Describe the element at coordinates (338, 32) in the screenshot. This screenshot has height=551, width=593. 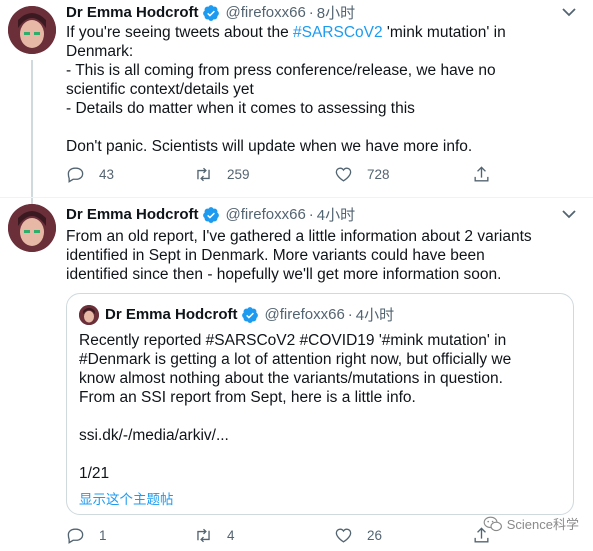
I see `hashtag-link: #SARSCoV2` at that location.